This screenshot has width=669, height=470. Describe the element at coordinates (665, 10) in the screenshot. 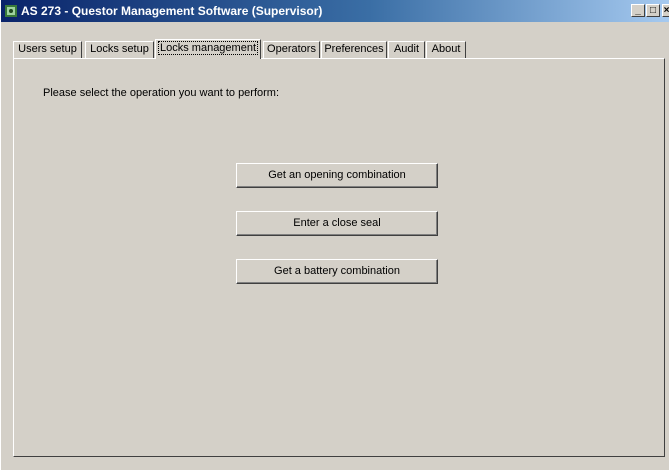

I see `close-button: ×` at that location.